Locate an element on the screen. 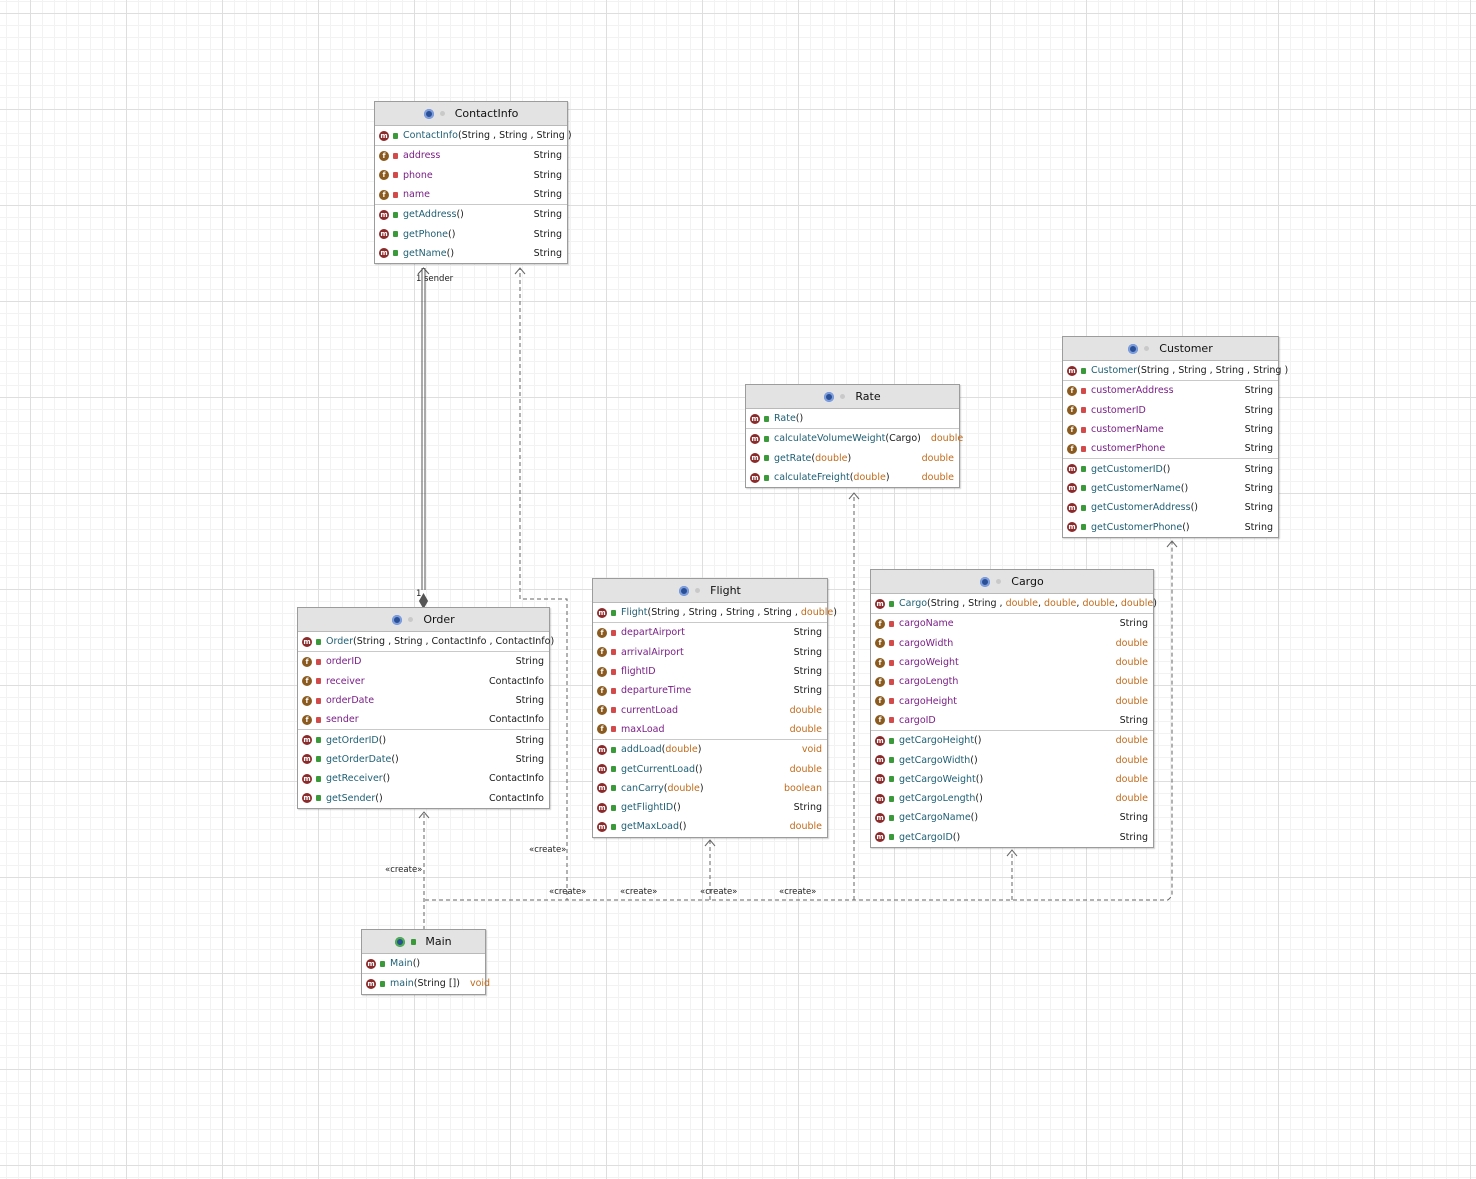  constructors-section: m Rate() is located at coordinates (852, 419).